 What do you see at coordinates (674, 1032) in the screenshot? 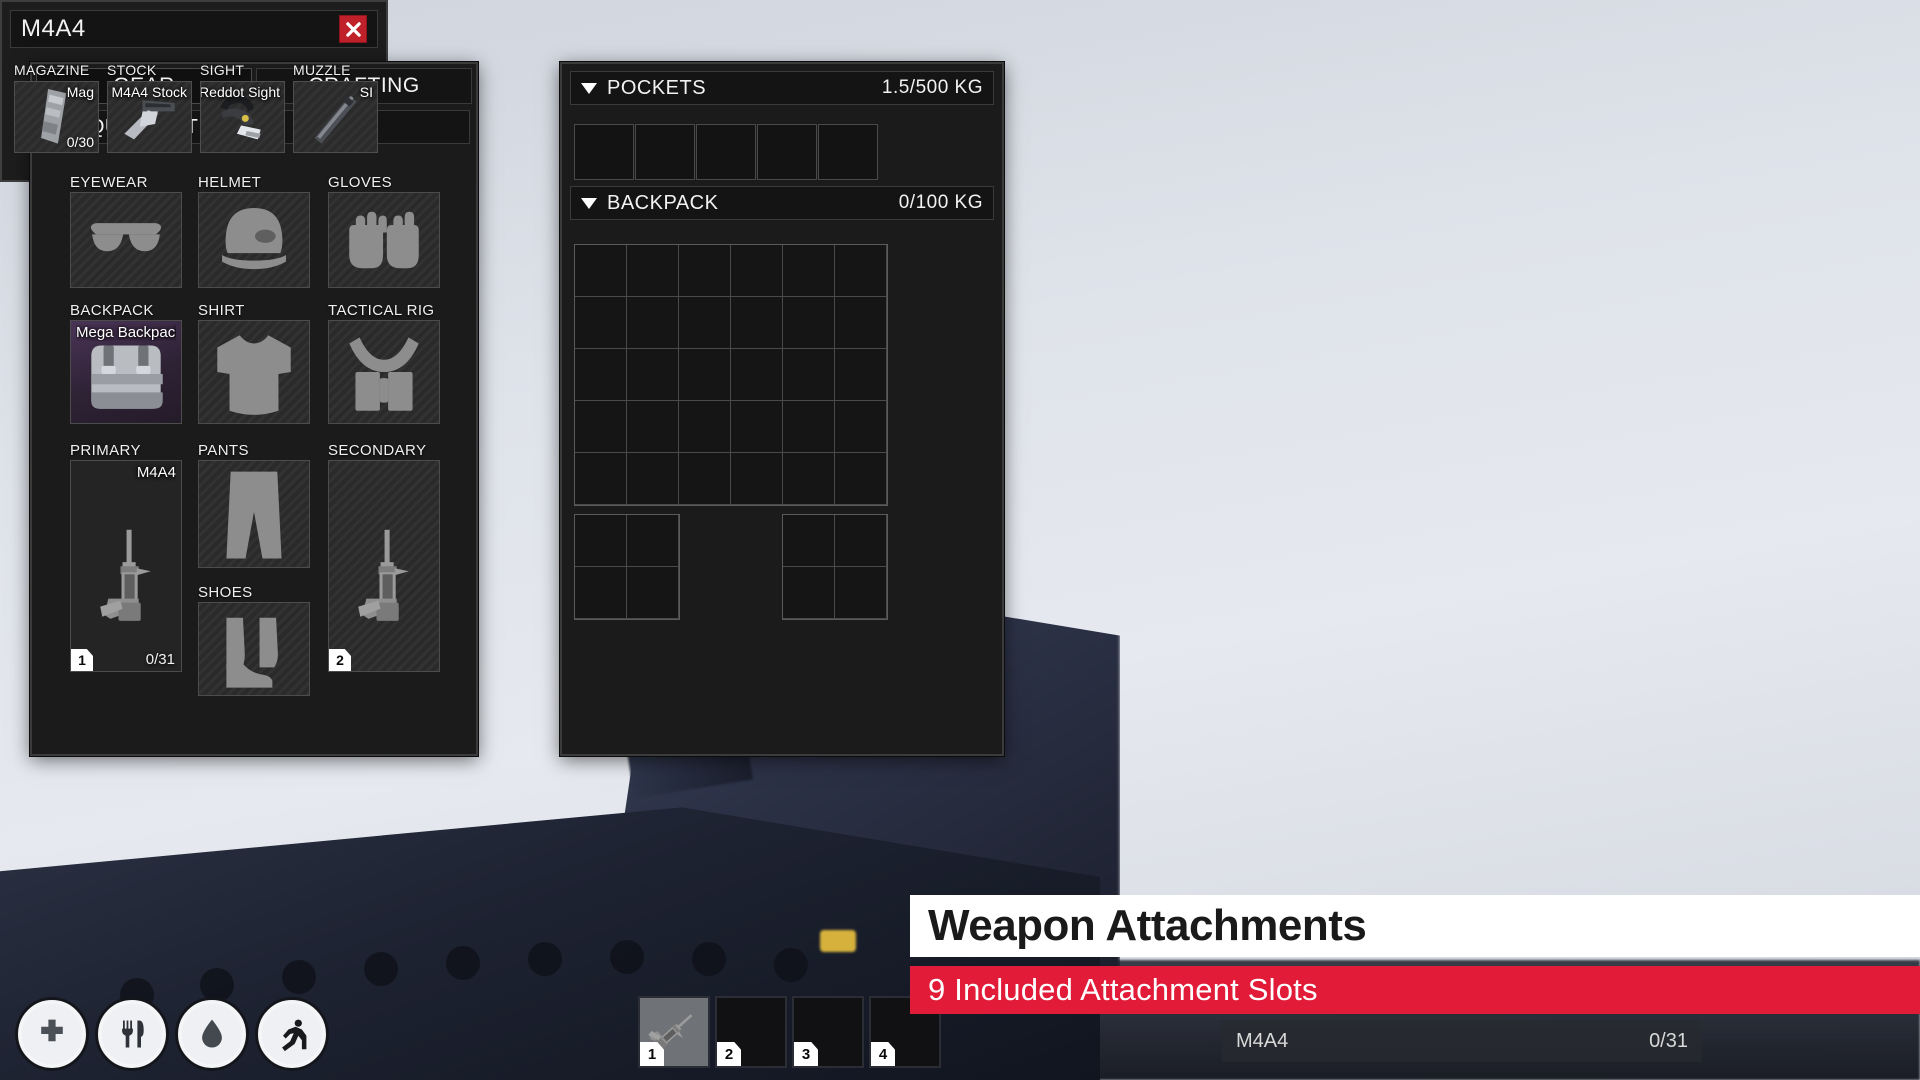
I see `hotbar-slot-1: 1` at bounding box center [674, 1032].